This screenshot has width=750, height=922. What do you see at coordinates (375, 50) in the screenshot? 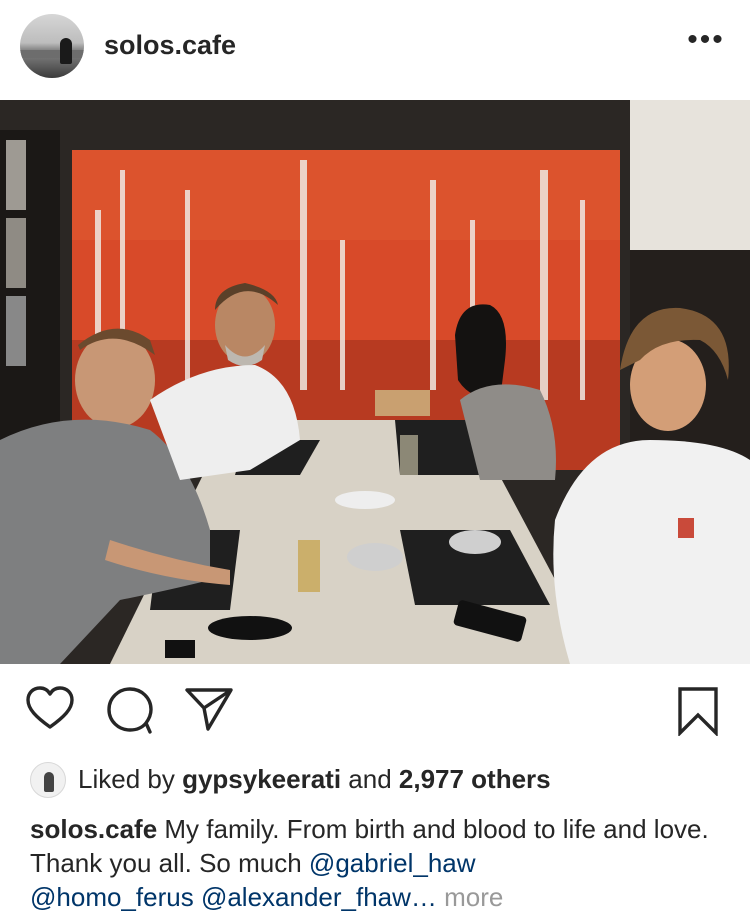
I see `post-header: solos.cafe •••` at bounding box center [375, 50].